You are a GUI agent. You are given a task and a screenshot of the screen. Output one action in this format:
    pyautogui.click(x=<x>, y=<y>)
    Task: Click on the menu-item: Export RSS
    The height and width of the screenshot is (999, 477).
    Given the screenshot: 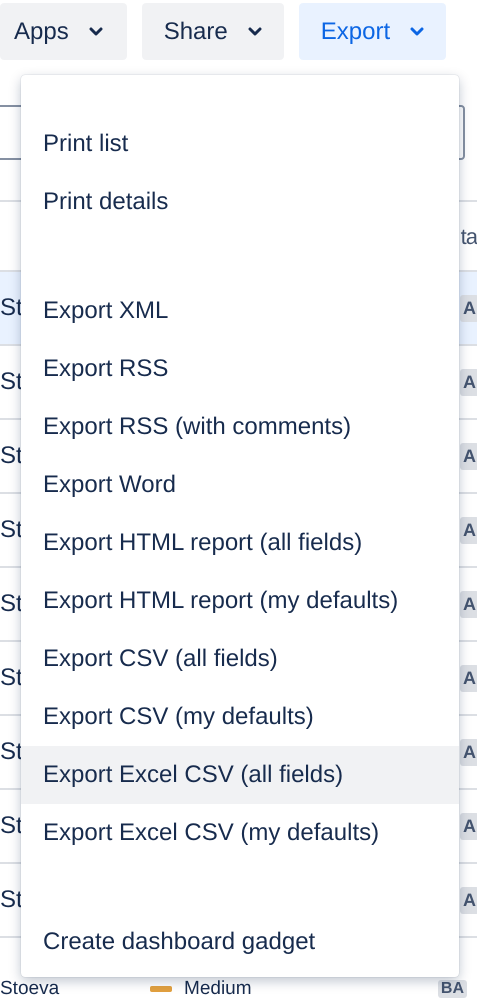 What is the action you would take?
    pyautogui.click(x=240, y=369)
    